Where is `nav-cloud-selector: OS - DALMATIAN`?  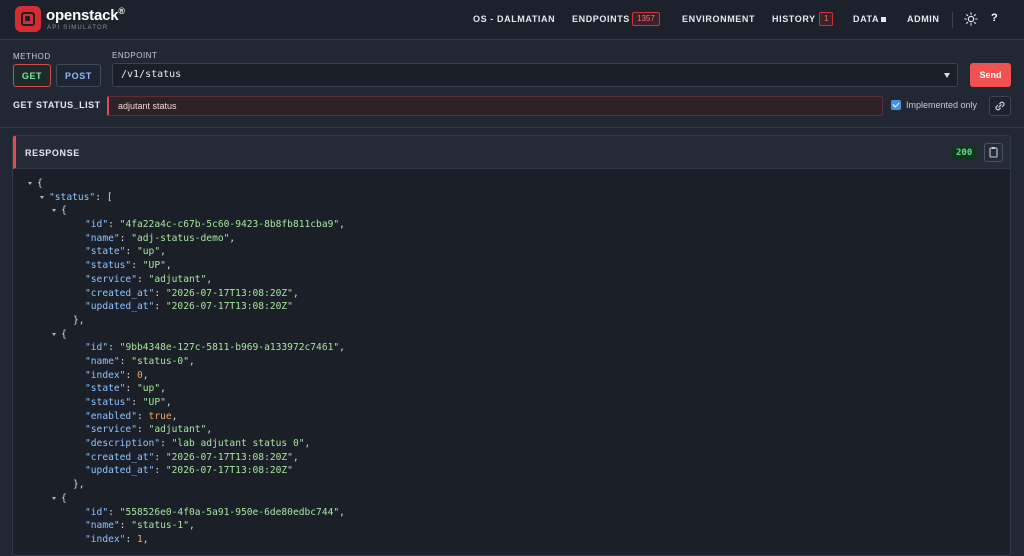 nav-cloud-selector: OS - DALMATIAN is located at coordinates (514, 21).